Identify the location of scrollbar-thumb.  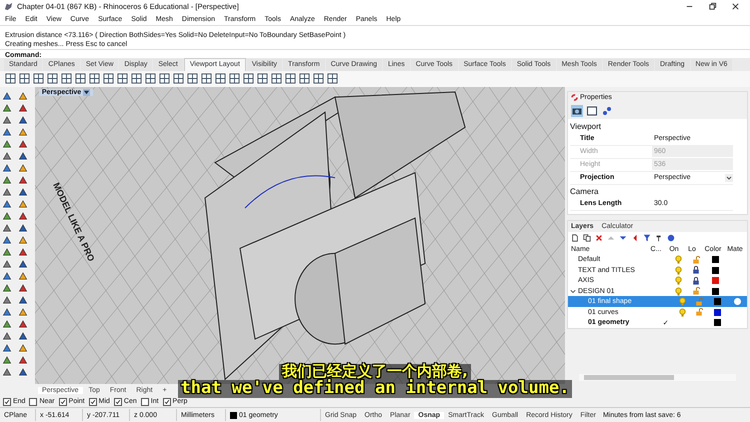
(629, 377).